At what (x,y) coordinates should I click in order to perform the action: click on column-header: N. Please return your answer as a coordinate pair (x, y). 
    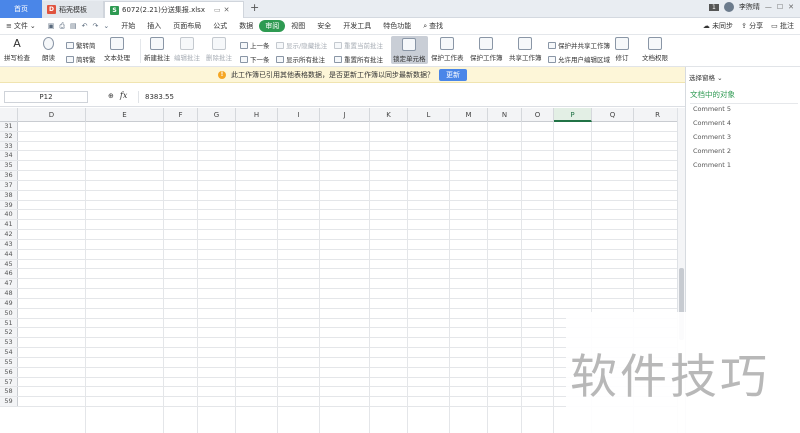
    Looking at the image, I should click on (505, 115).